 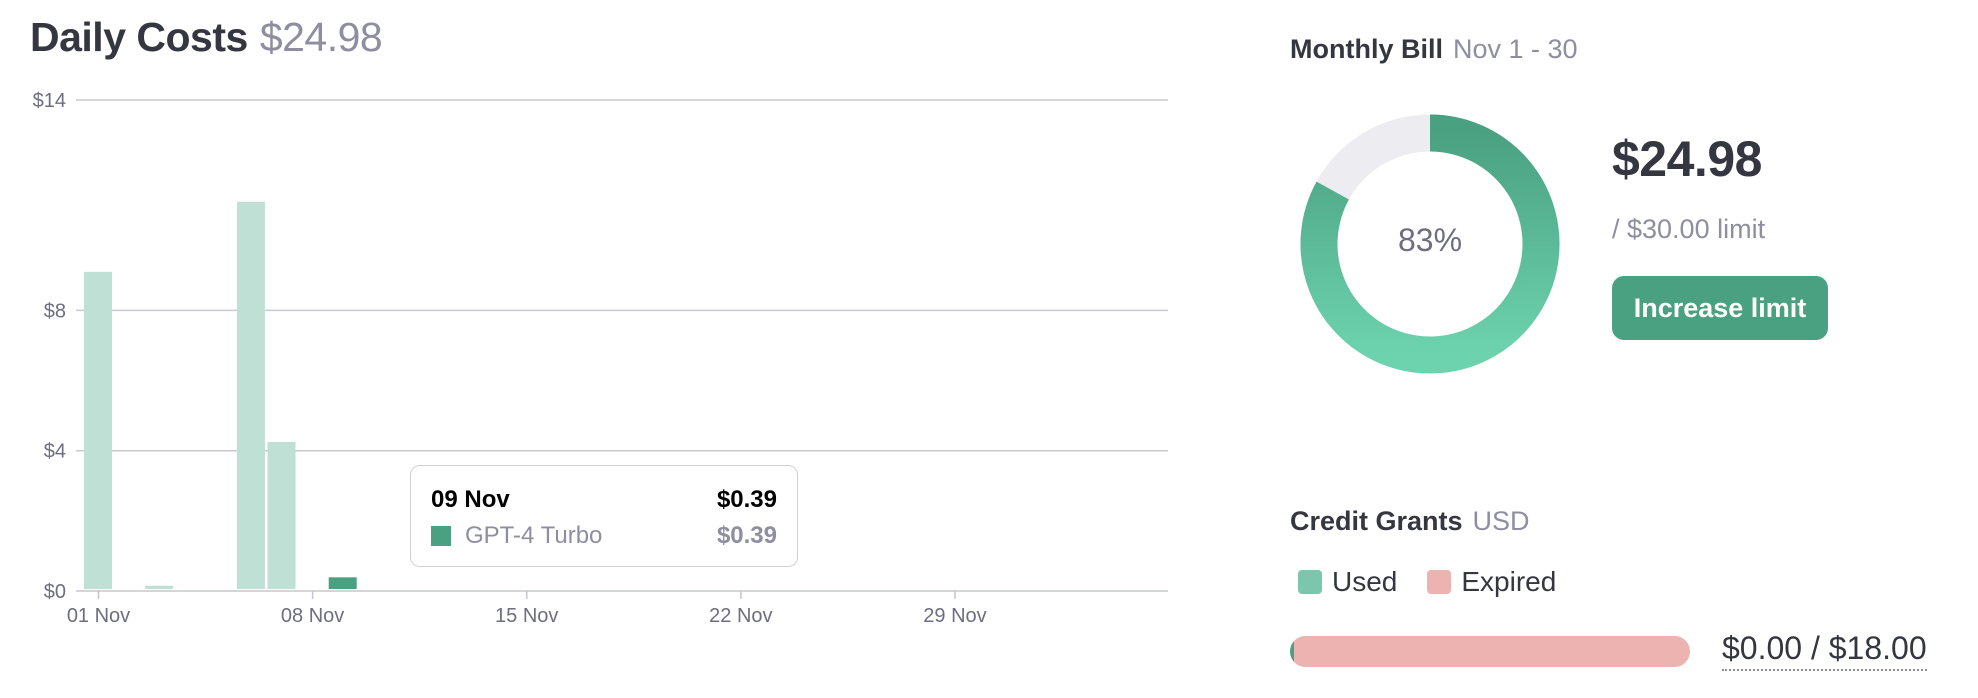 What do you see at coordinates (1366, 49) in the screenshot?
I see `monthly-bill-title: Monthly Bill` at bounding box center [1366, 49].